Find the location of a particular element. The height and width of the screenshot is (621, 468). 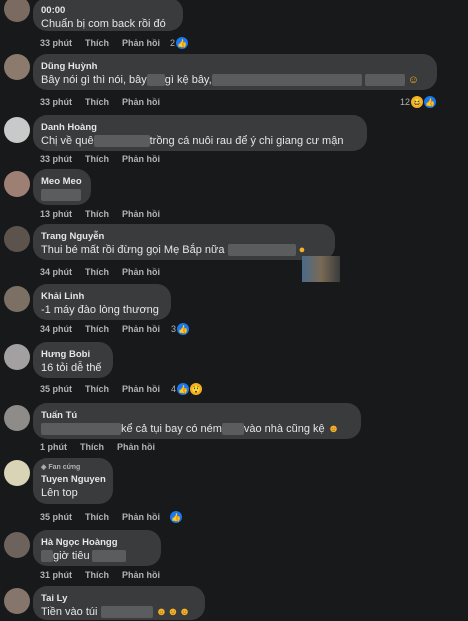

commenter-name: Meo Meo is located at coordinates (61, 181).